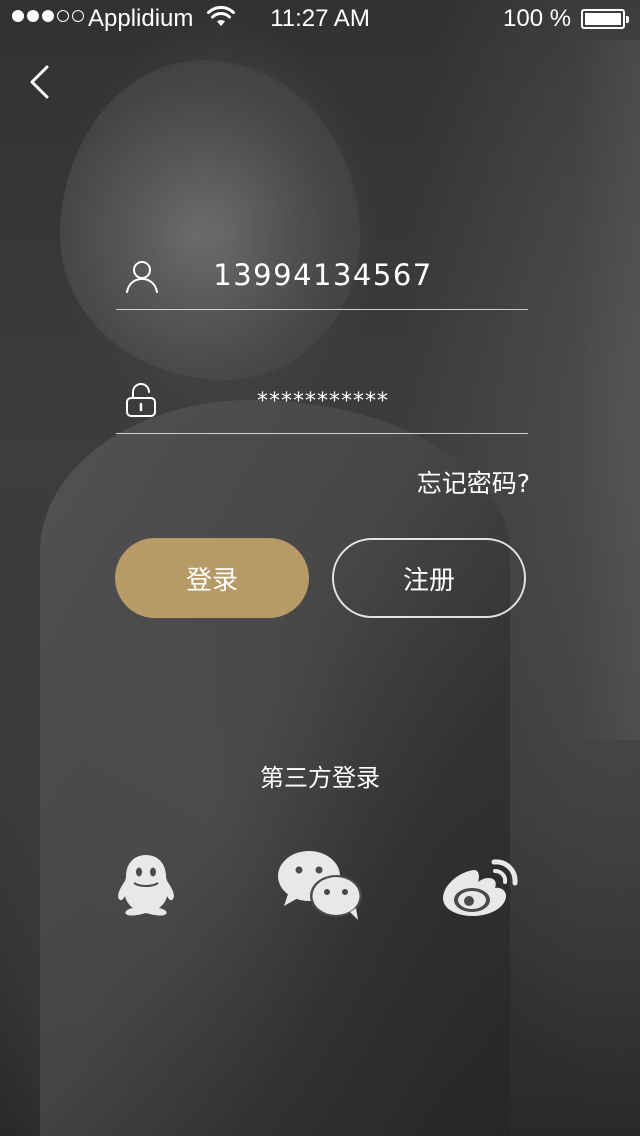  I want to click on third-party-login-title: 第三方登录, so click(320, 778).